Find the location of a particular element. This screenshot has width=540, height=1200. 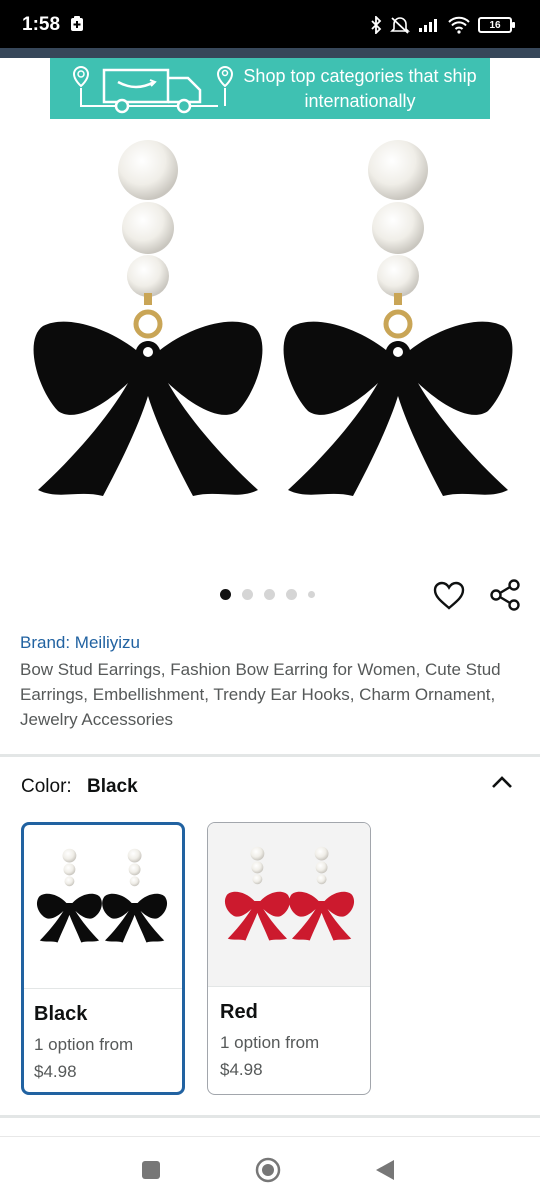

battery-icon: 16 is located at coordinates (496, 25).